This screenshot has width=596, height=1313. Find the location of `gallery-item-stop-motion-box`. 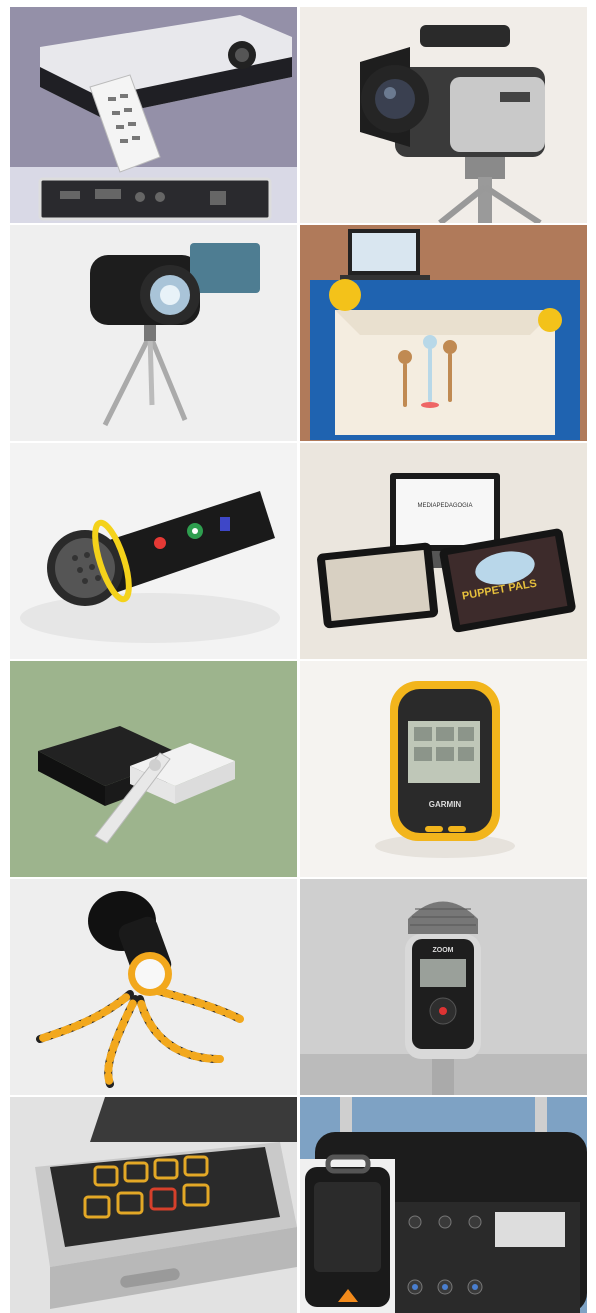

gallery-item-stop-motion-box is located at coordinates (443, 333).